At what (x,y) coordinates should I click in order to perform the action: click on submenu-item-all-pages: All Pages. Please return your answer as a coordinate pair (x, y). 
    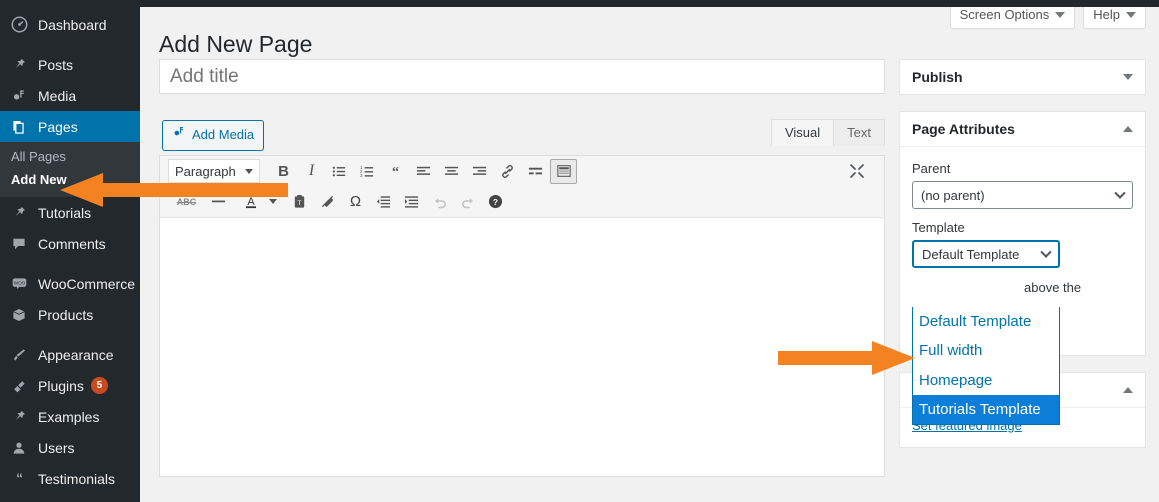
    Looking at the image, I should click on (70, 156).